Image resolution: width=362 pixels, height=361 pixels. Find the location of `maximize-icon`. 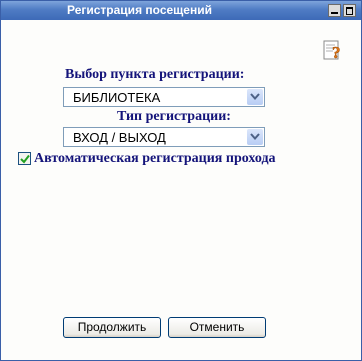

maximize-icon is located at coordinates (349, 10).